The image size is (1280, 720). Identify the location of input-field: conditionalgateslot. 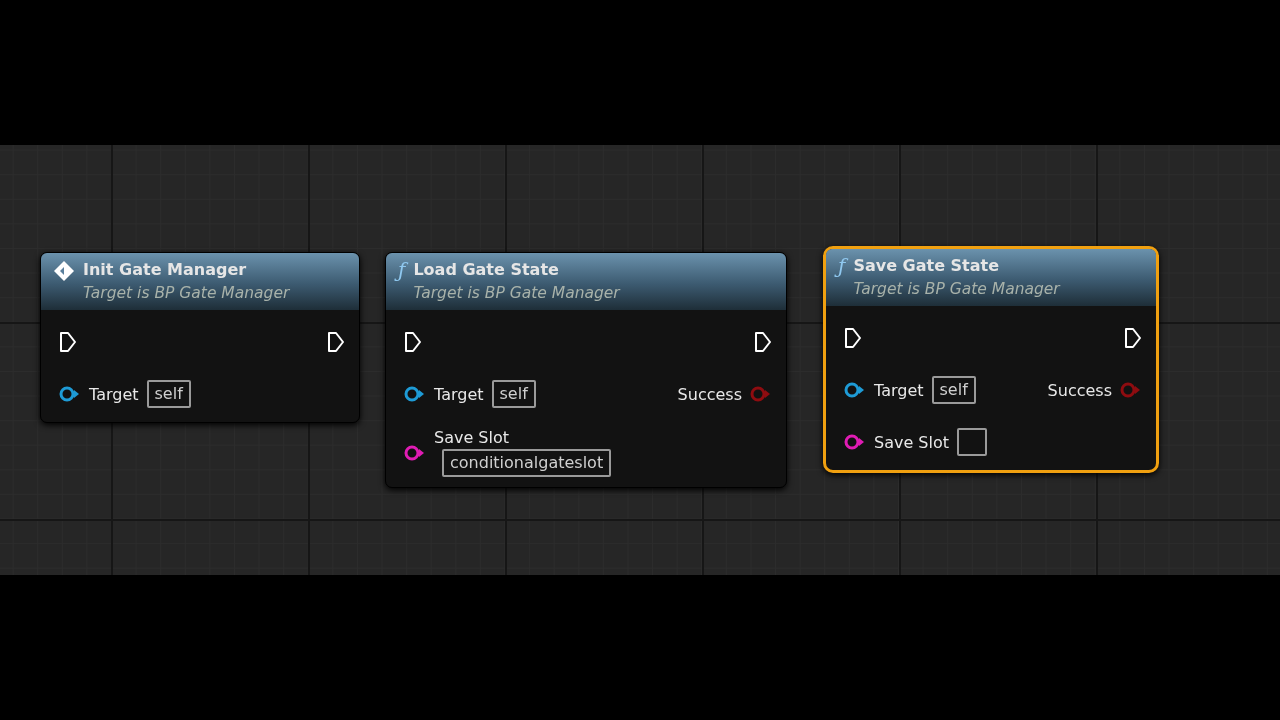
(527, 463).